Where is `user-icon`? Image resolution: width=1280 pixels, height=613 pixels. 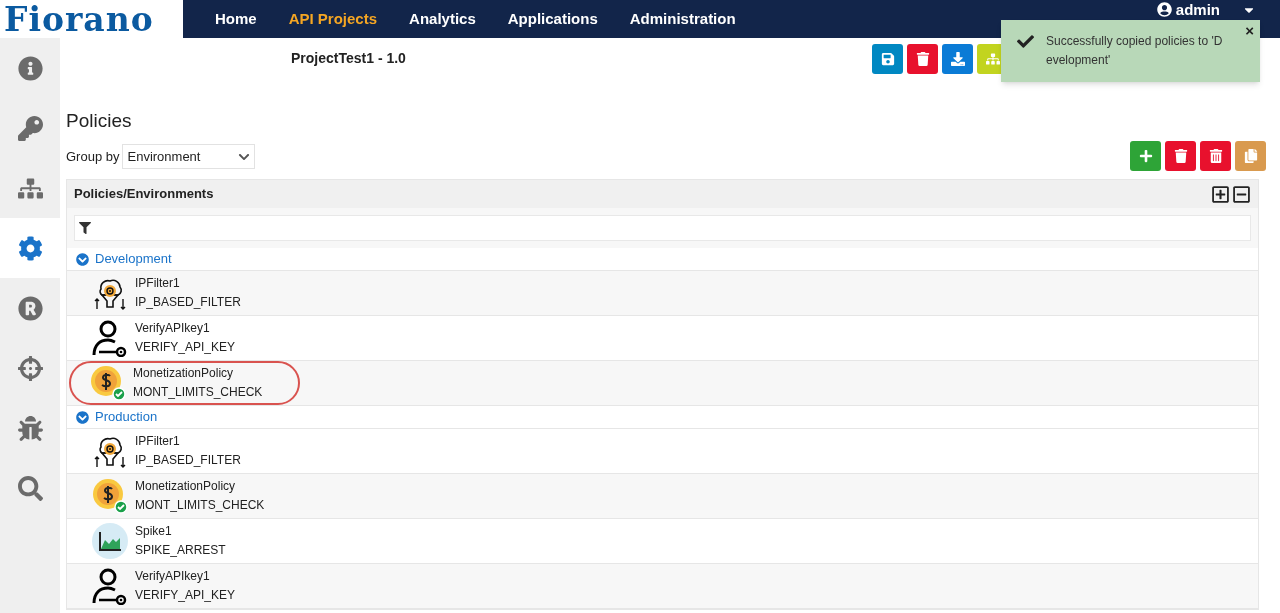 user-icon is located at coordinates (1164, 9).